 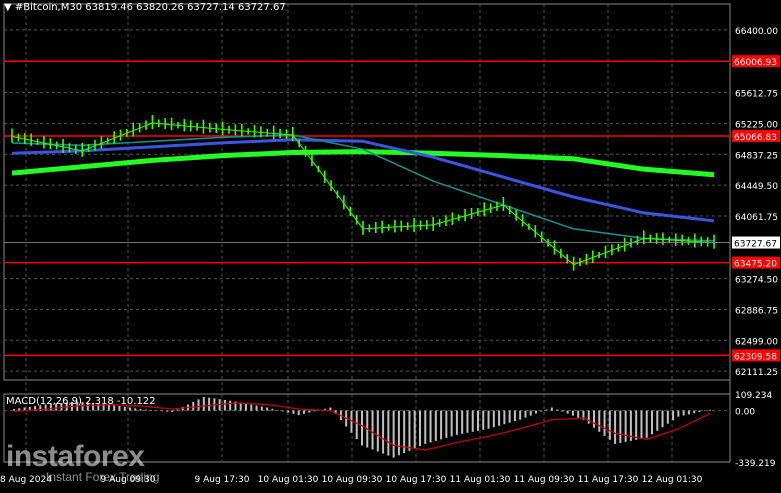 I want to click on logo-tagline: Instant Forex Trading, so click(x=103, y=477).